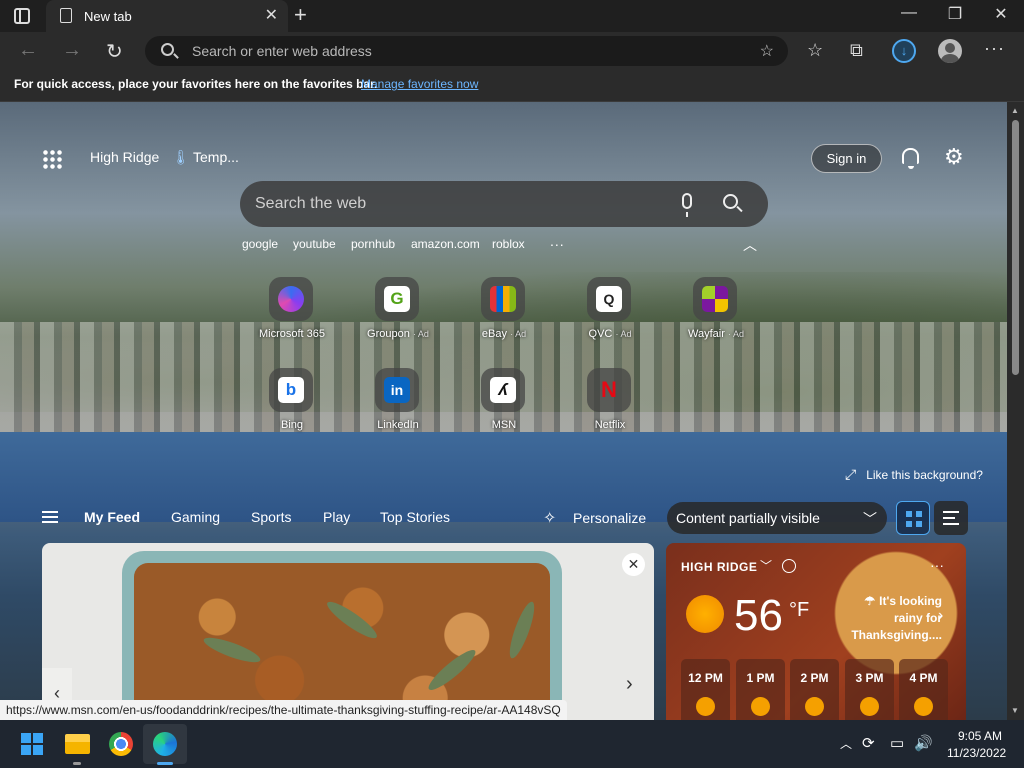 This screenshot has width=1024, height=768. What do you see at coordinates (455, 204) in the screenshot?
I see `web-search-input` at bounding box center [455, 204].